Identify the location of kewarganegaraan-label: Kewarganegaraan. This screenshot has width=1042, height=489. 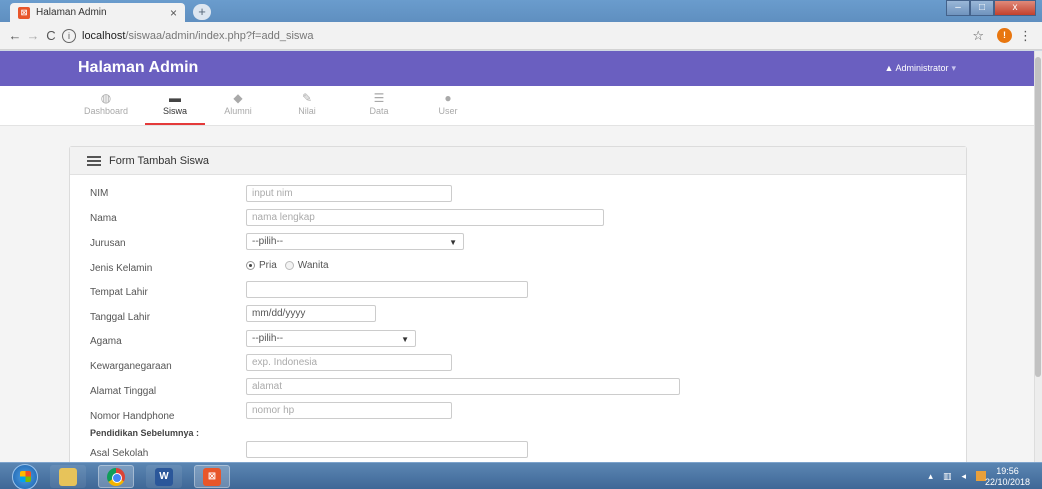
(131, 366).